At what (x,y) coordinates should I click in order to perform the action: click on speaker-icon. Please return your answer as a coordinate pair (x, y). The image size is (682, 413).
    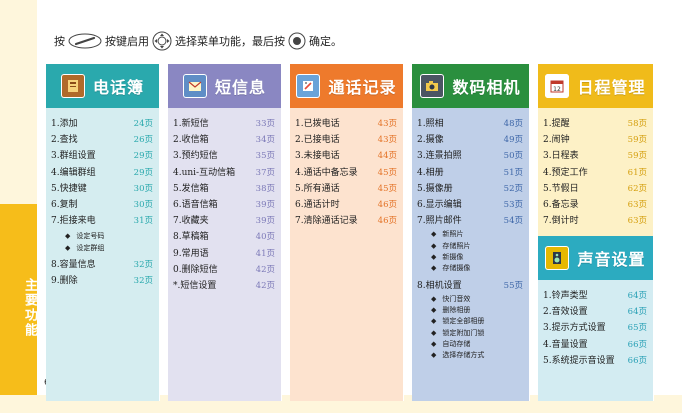
    Looking at the image, I should click on (557, 258).